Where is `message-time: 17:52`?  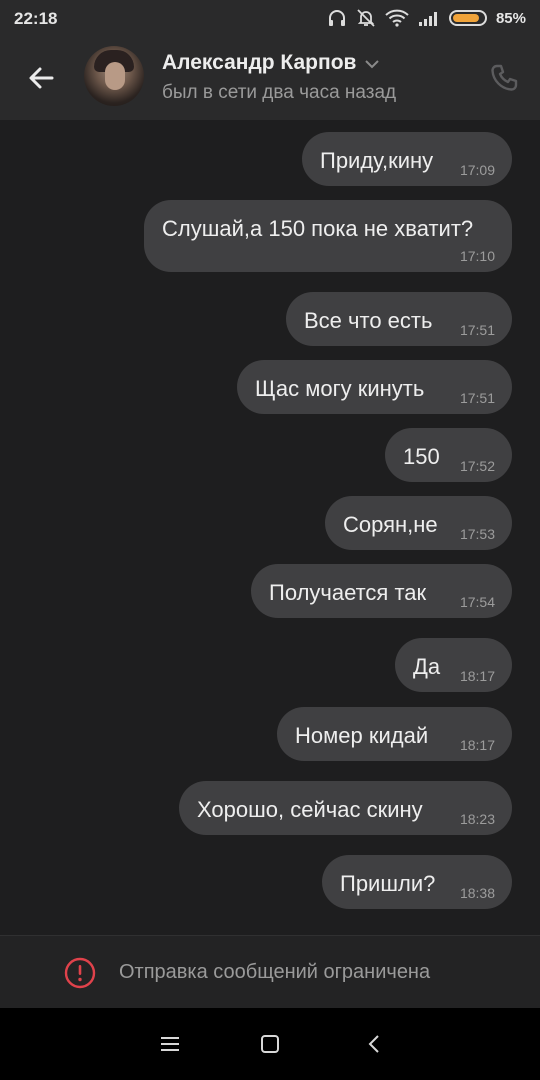
message-time: 17:52 is located at coordinates (477, 466).